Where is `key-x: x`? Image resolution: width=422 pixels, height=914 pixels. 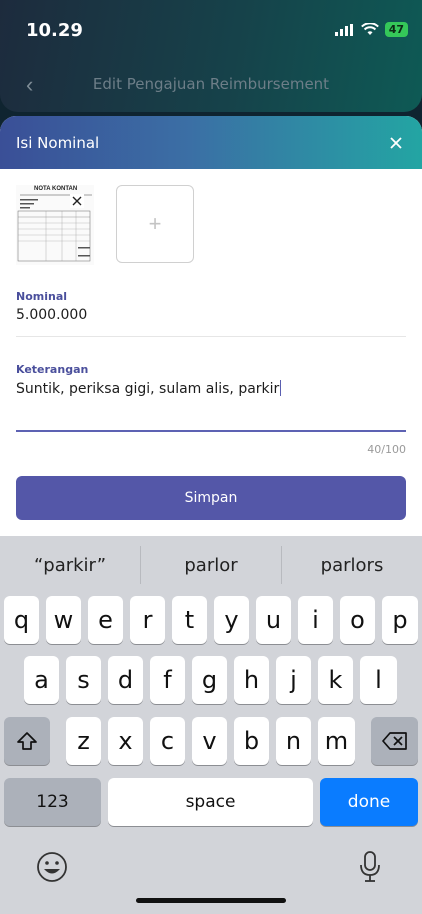 key-x: x is located at coordinates (125, 741).